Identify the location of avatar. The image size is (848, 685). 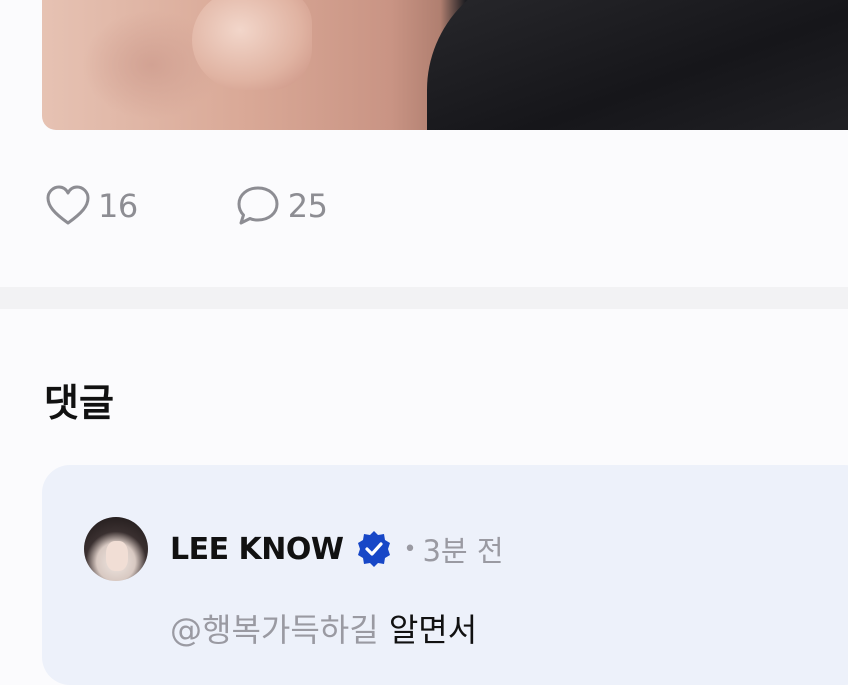
(116, 549).